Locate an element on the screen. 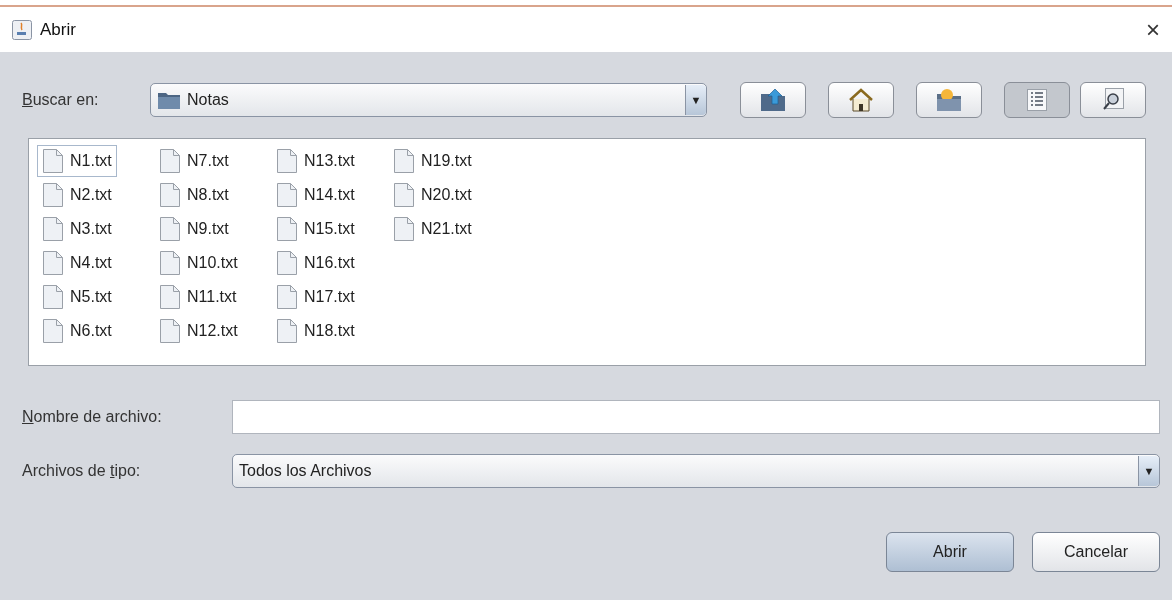 The width and height of the screenshot is (1172, 600). file-name-label: Nombre de archivo: is located at coordinates (92, 417).